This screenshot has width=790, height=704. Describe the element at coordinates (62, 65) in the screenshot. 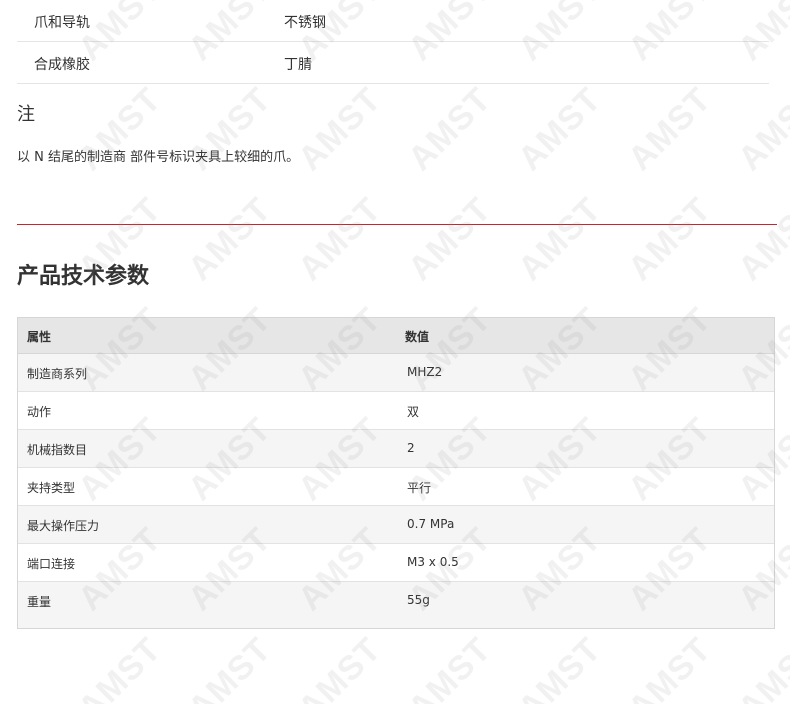

I see `material-key: 合成橡胶` at that location.